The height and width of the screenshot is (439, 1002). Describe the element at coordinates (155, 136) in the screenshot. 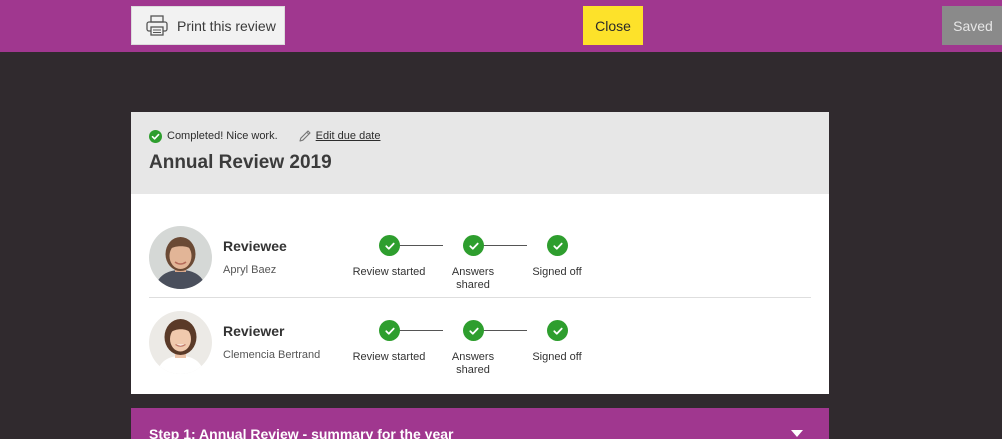

I see `check-circle-icon` at that location.